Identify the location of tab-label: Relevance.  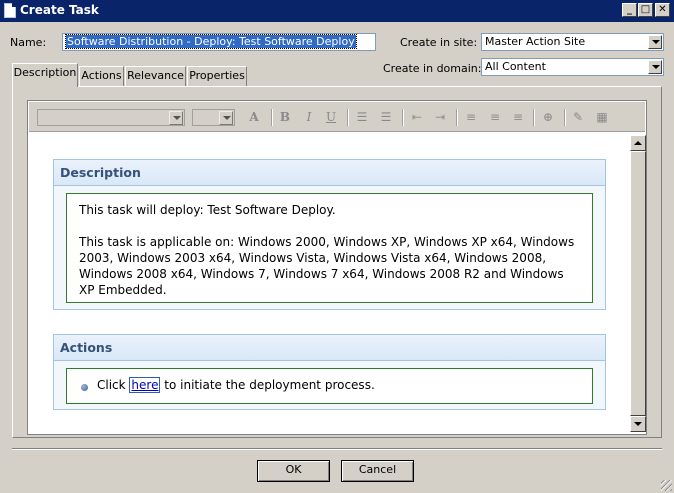
(155, 75).